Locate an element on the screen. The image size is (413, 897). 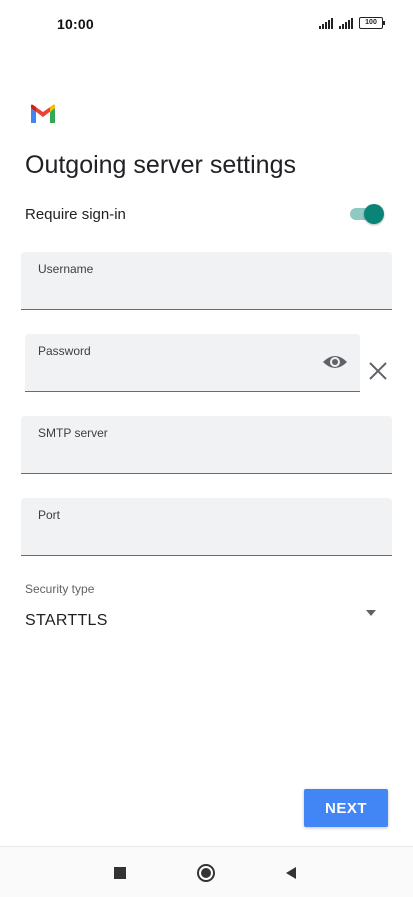
security-type-label: Security type is located at coordinates (60, 589).